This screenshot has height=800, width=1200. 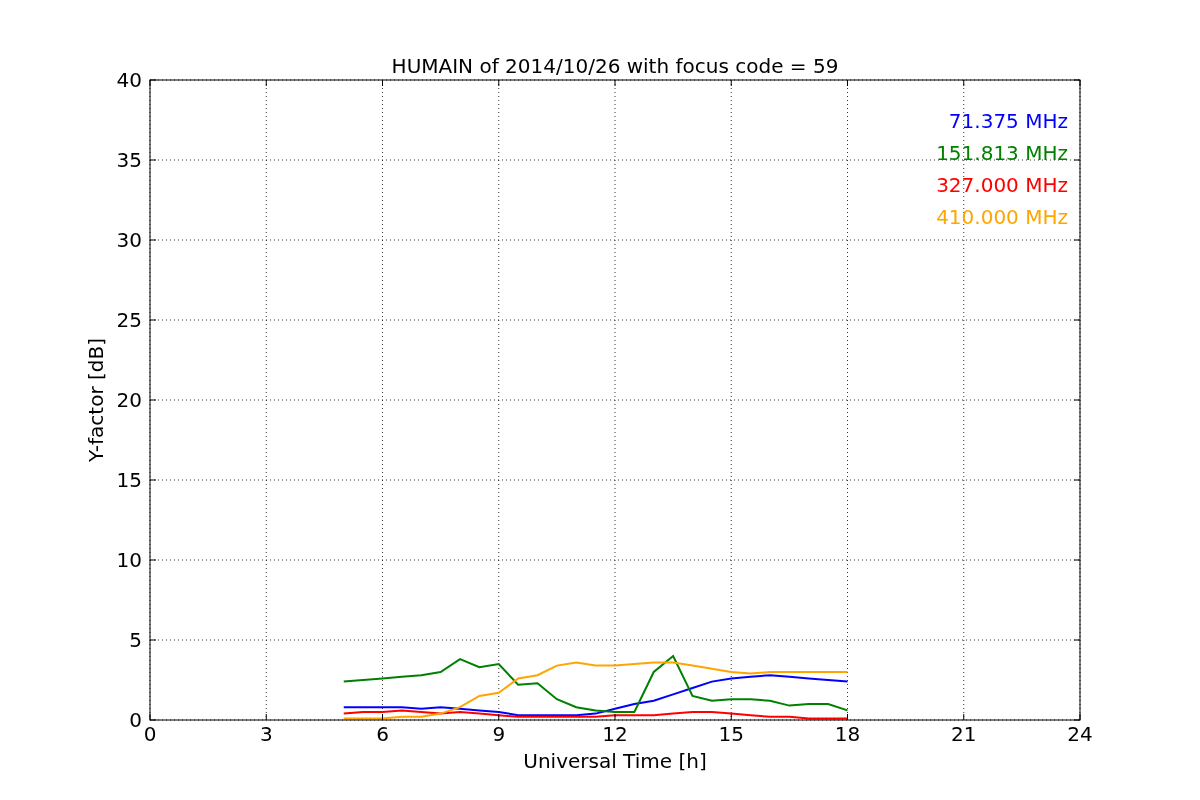 What do you see at coordinates (96, 400) in the screenshot?
I see `y-axis-label: Y-factor [dB]` at bounding box center [96, 400].